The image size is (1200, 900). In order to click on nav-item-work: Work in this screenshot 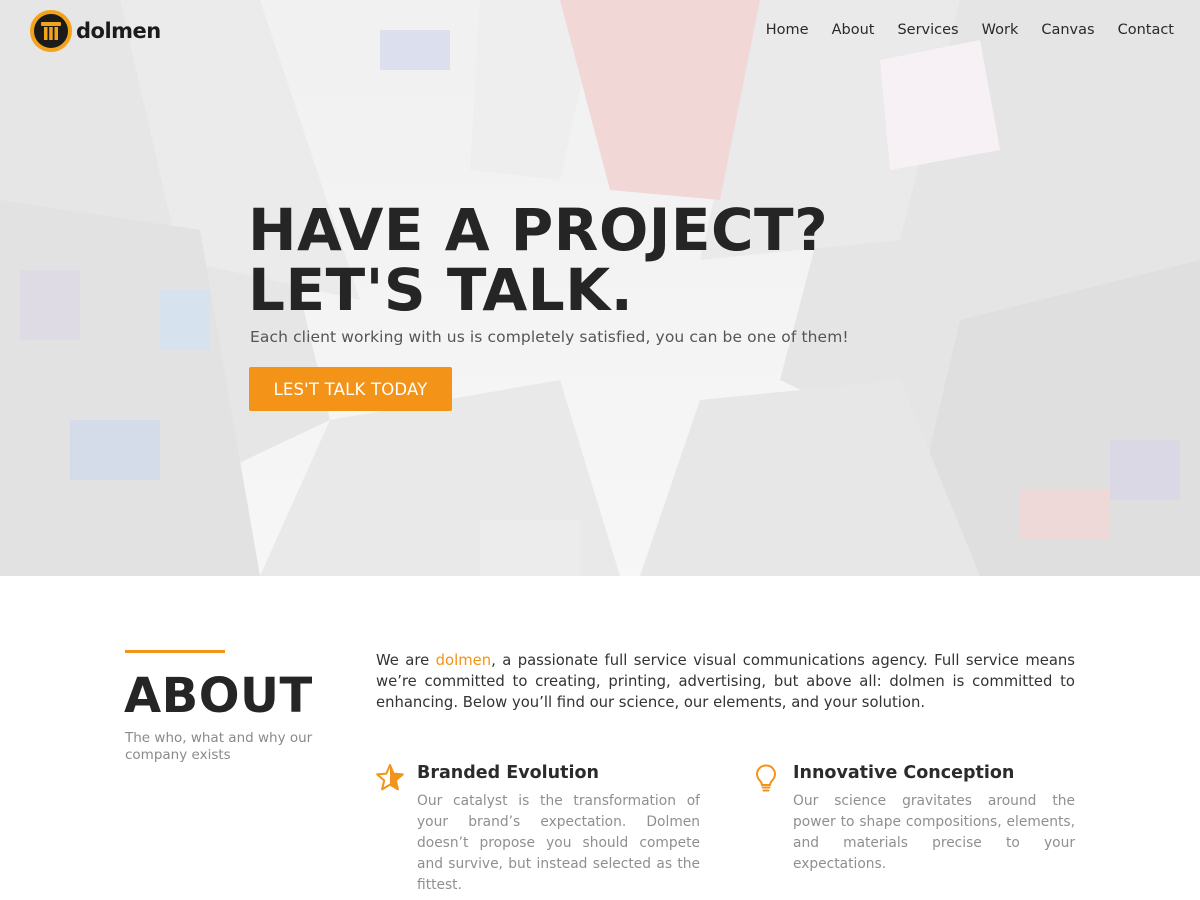, I will do `click(1000, 30)`.